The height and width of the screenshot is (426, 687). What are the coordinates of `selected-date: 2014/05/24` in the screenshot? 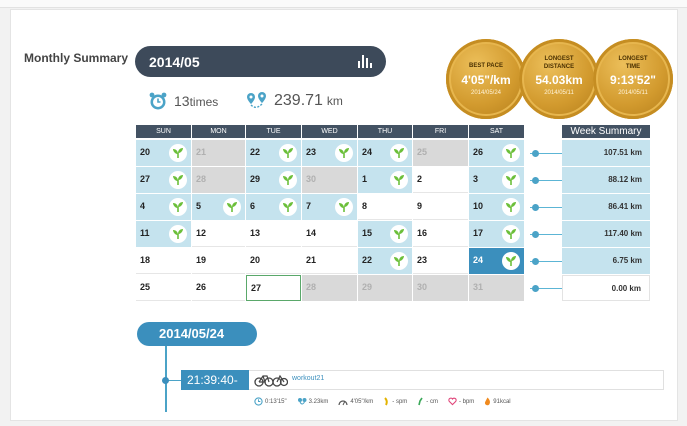 It's located at (197, 334).